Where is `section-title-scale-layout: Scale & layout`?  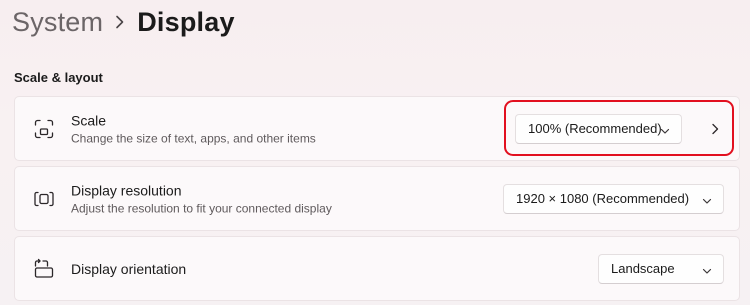
section-title-scale-layout: Scale & layout is located at coordinates (58, 77).